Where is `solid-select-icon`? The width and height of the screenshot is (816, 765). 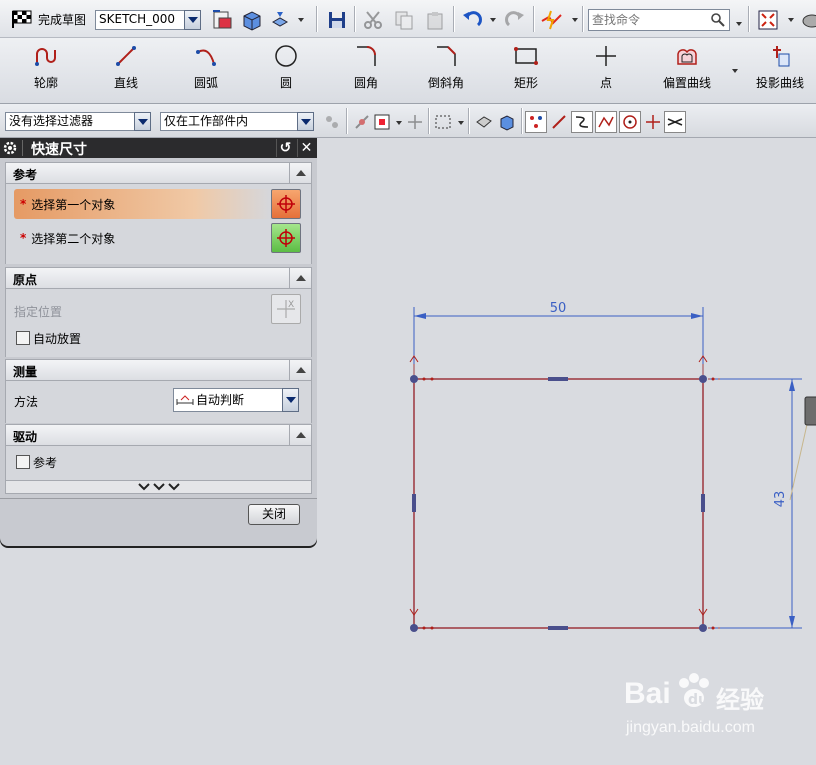
solid-select-icon is located at coordinates (484, 122).